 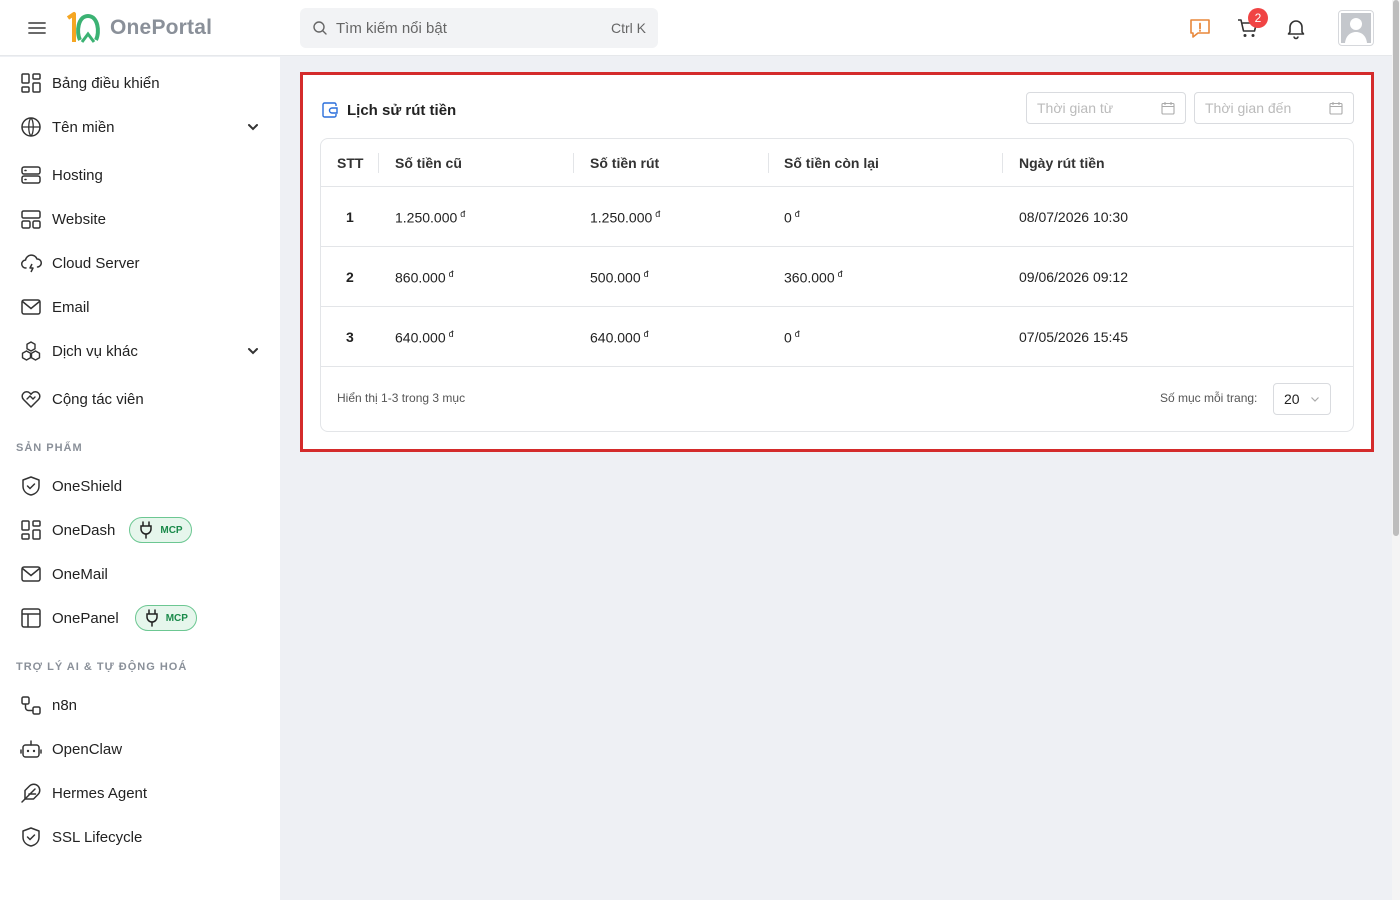 I want to click on workflow-icon, so click(x=31, y=705).